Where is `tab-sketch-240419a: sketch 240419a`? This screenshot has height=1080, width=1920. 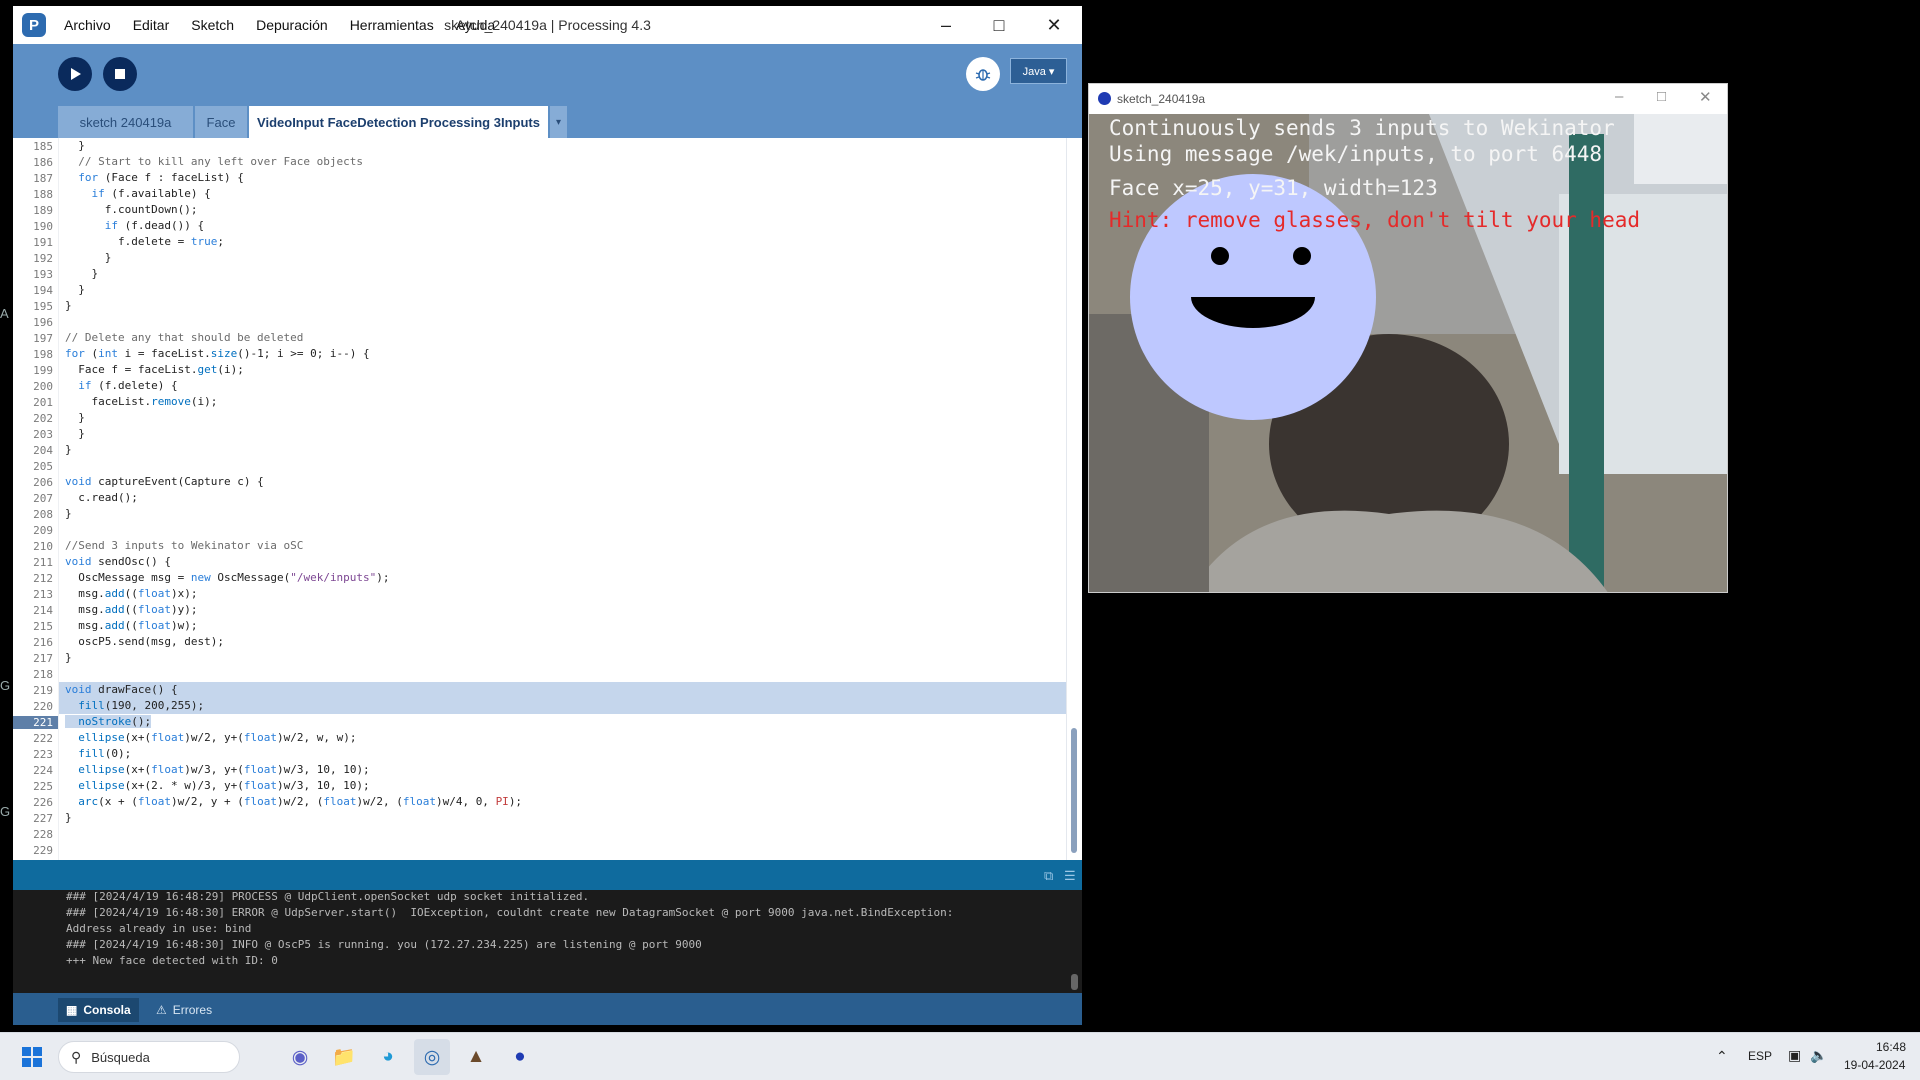
tab-sketch-240419a: sketch 240419a is located at coordinates (125, 122).